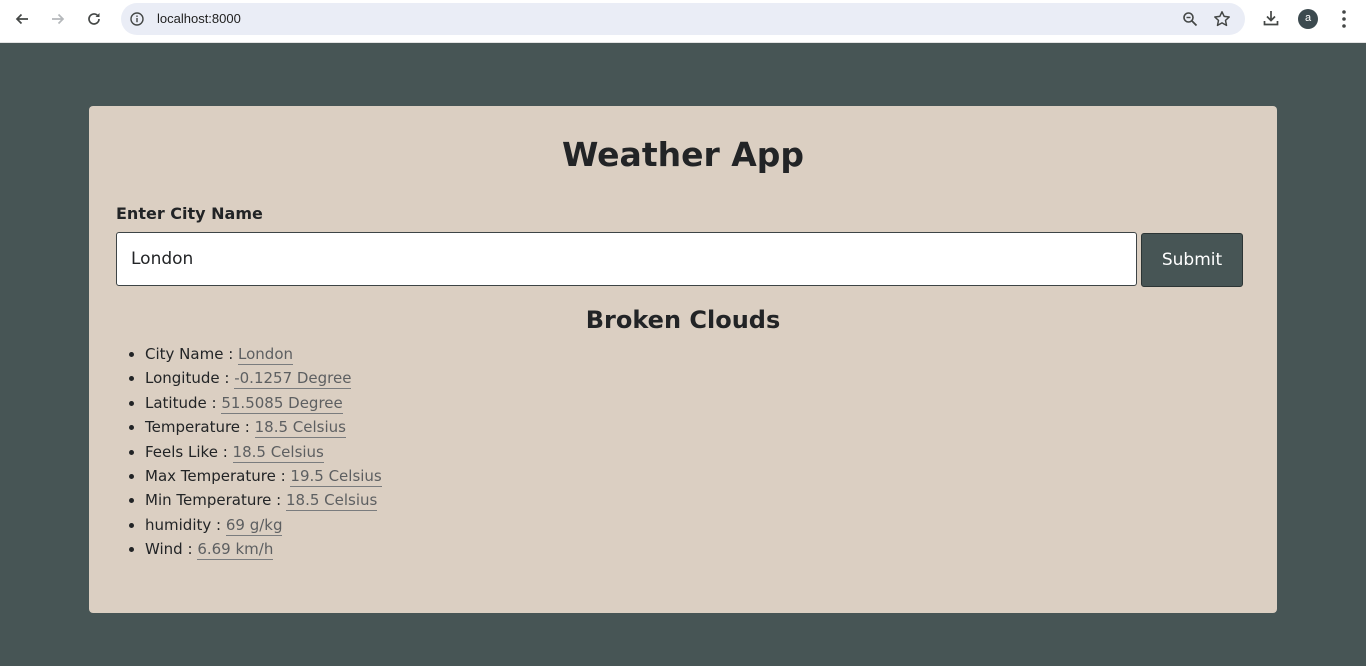 The height and width of the screenshot is (666, 1366). What do you see at coordinates (169, 549) in the screenshot?
I see `detail-label: Wind :` at bounding box center [169, 549].